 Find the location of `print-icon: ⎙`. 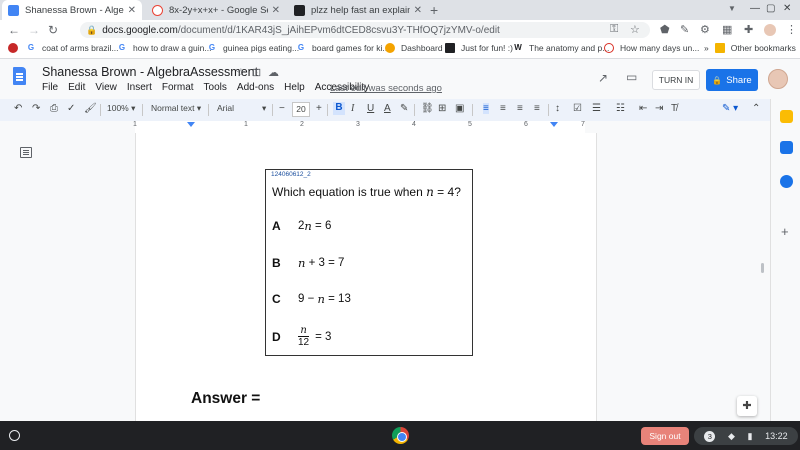

print-icon: ⎙ is located at coordinates (54, 108).